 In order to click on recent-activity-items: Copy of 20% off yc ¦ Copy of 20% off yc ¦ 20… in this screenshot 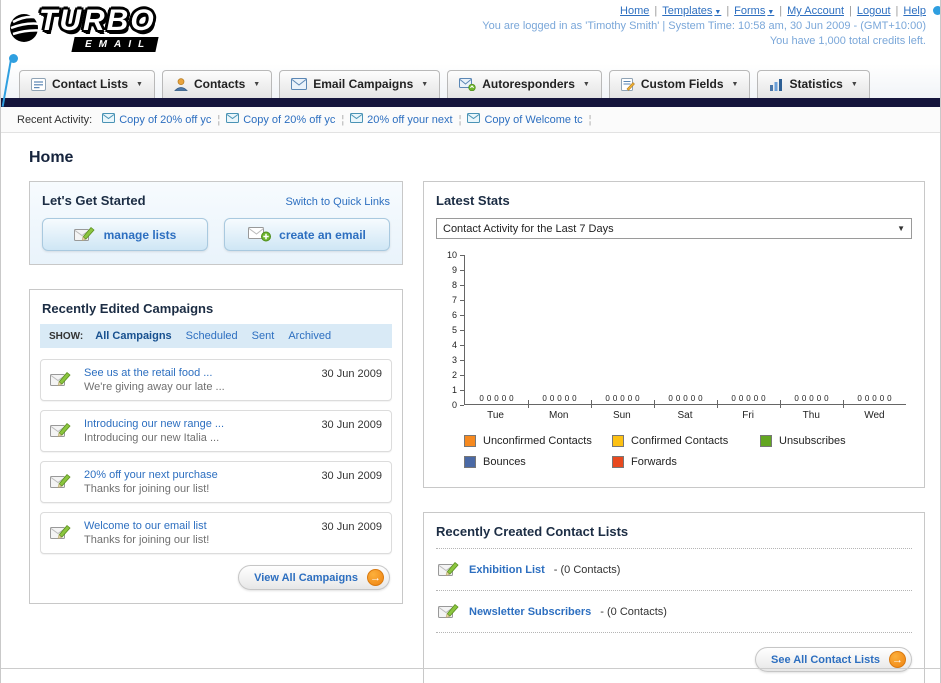, I will do `click(347, 119)`.